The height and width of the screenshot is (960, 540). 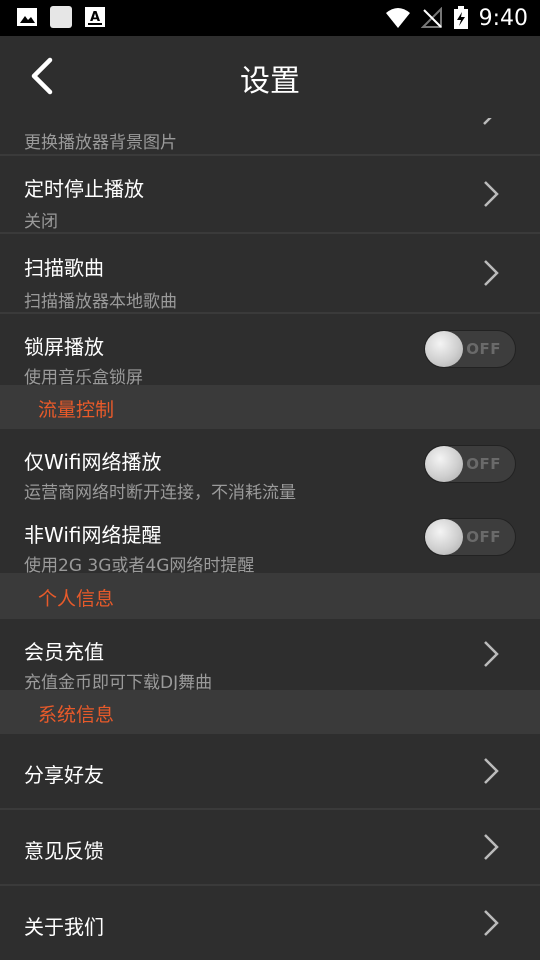 I want to click on list-item-subtitle: 扫描播放器本地歌曲, so click(x=100, y=302).